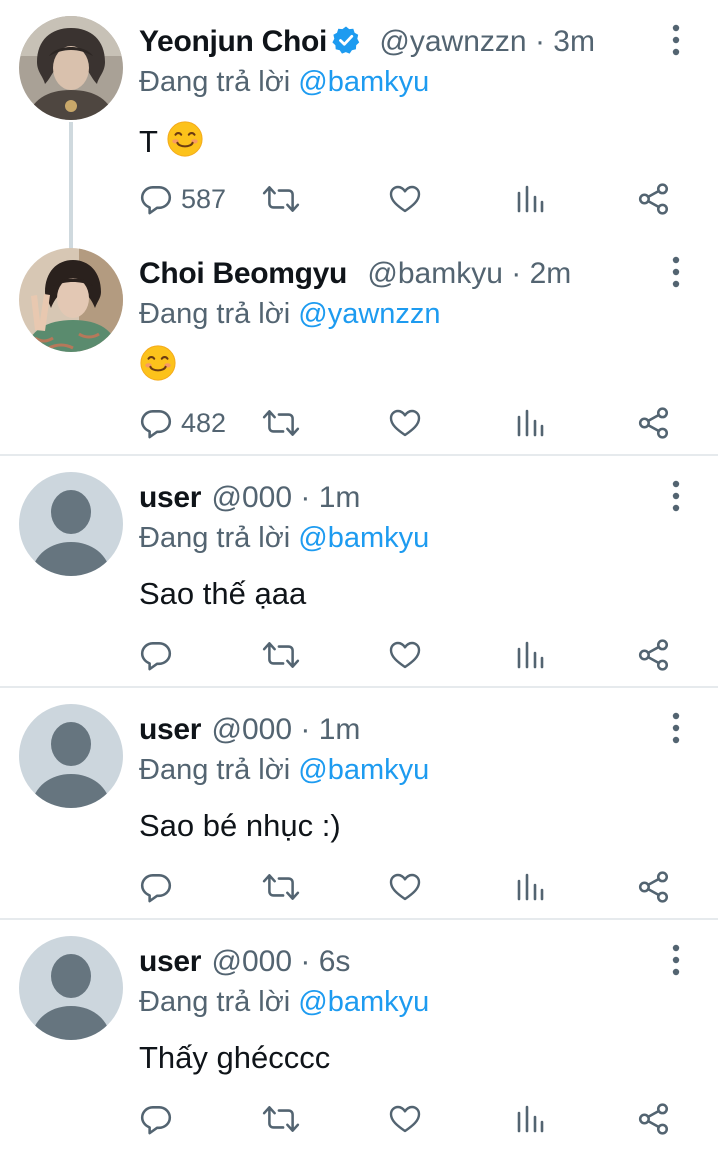 The image size is (718, 1149). What do you see at coordinates (452, 41) in the screenshot?
I see `user-handle: @yawnzzn` at bounding box center [452, 41].